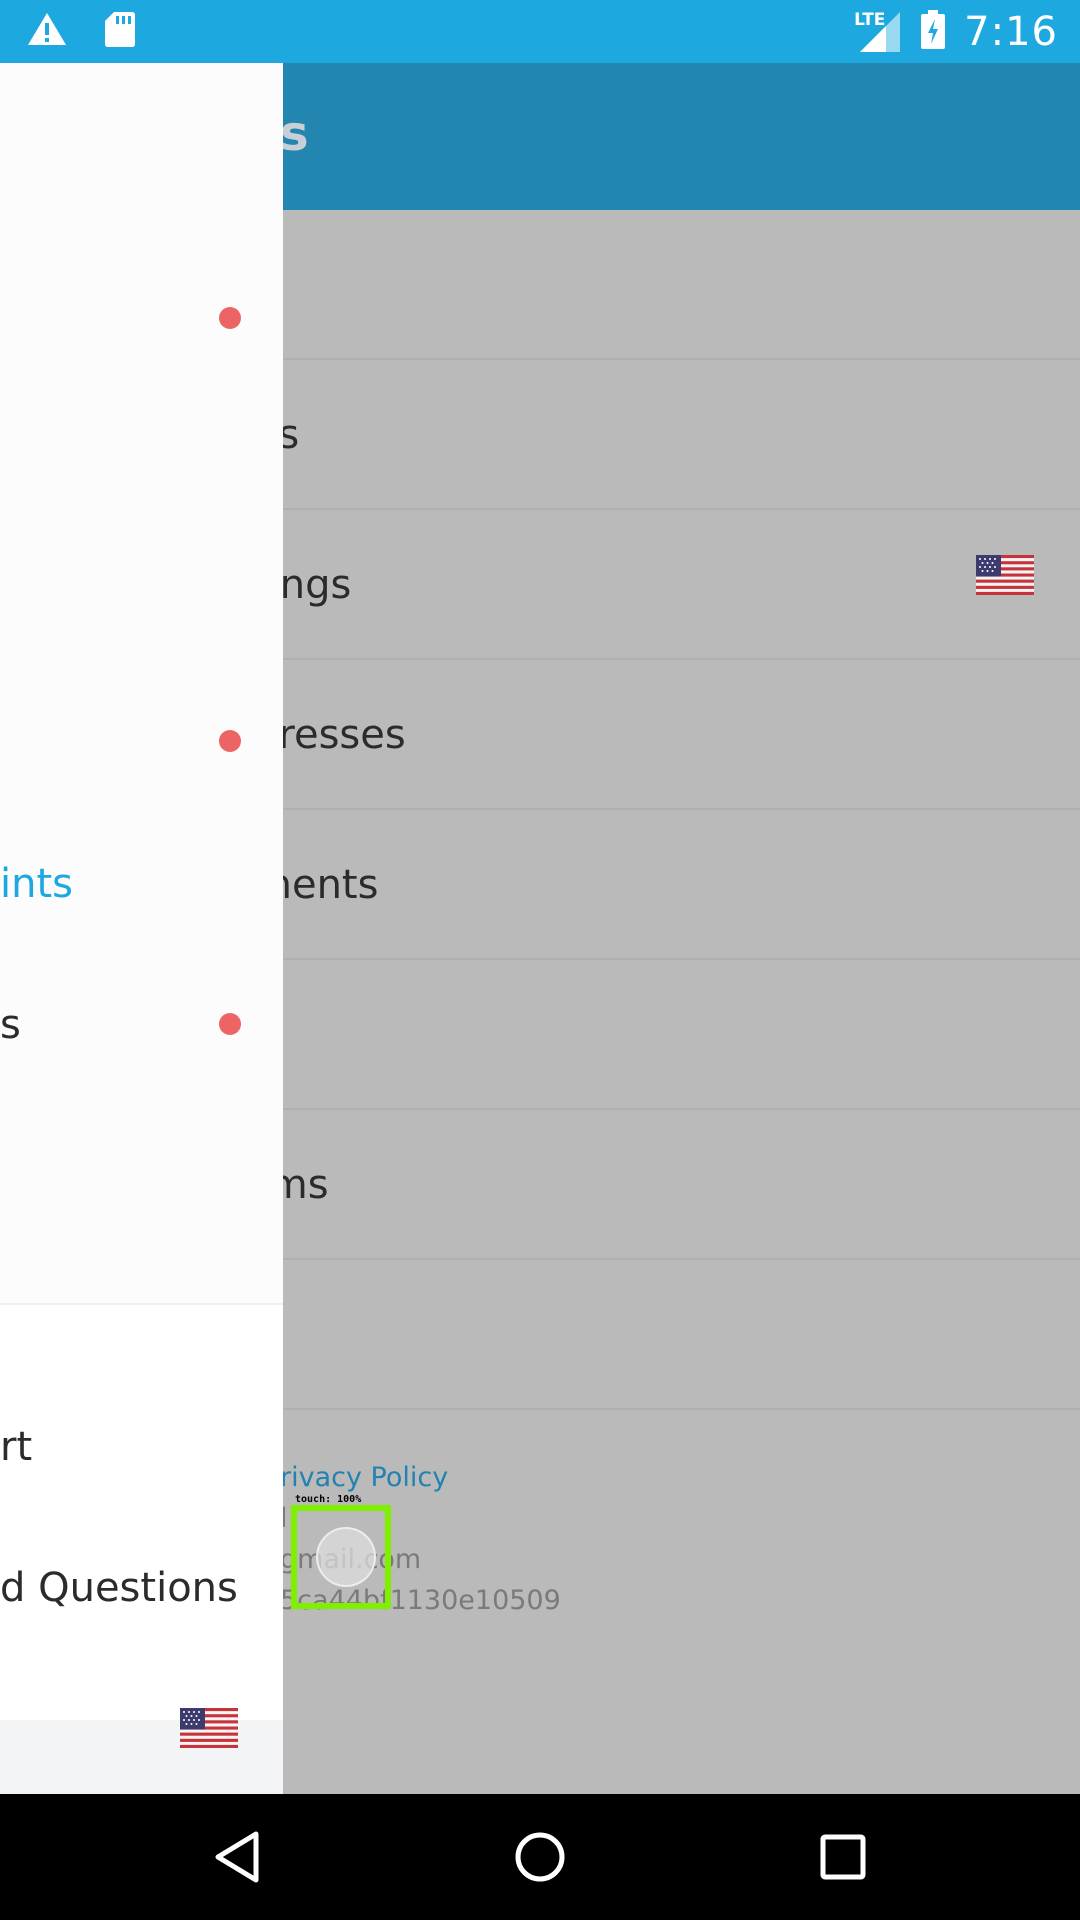 This screenshot has height=1920, width=1080. Describe the element at coordinates (120, 31) in the screenshot. I see `sd-card-icon` at that location.